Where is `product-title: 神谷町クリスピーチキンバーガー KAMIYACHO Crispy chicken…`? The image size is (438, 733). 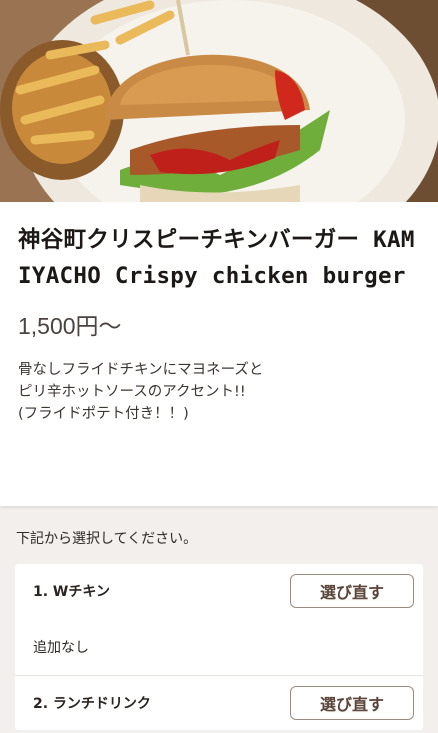 product-title: 神谷町クリスピーチキンバーガー KAMIYACHO Crispy chicken… is located at coordinates (216, 258).